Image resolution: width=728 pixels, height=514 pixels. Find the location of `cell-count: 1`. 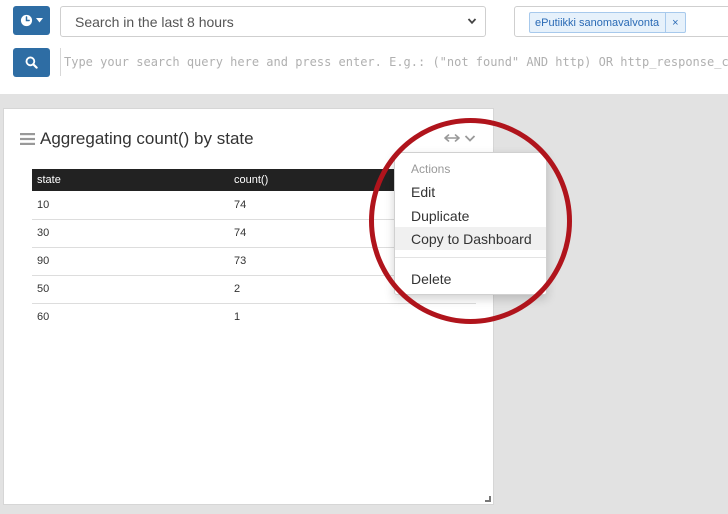

cell-count: 1 is located at coordinates (237, 317).